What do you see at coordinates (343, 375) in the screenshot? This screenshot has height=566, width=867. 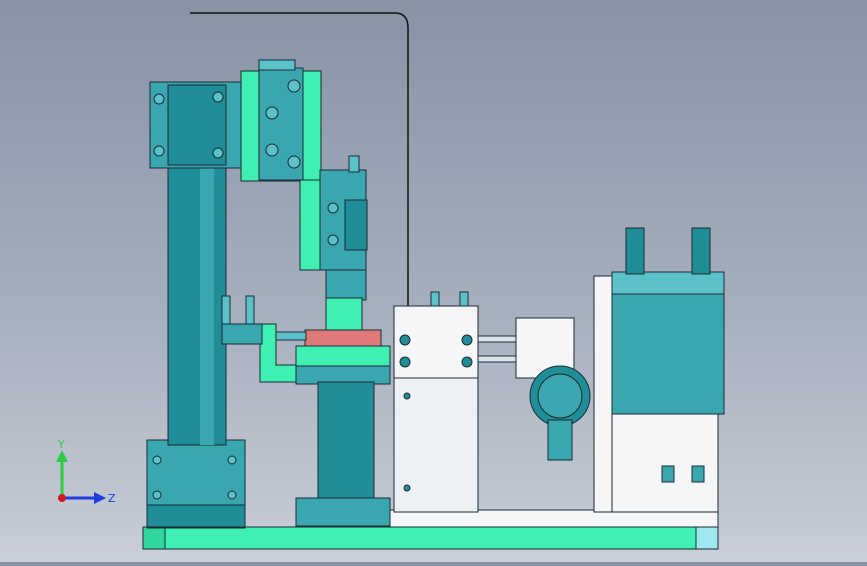 I see `stand-top-teal` at bounding box center [343, 375].